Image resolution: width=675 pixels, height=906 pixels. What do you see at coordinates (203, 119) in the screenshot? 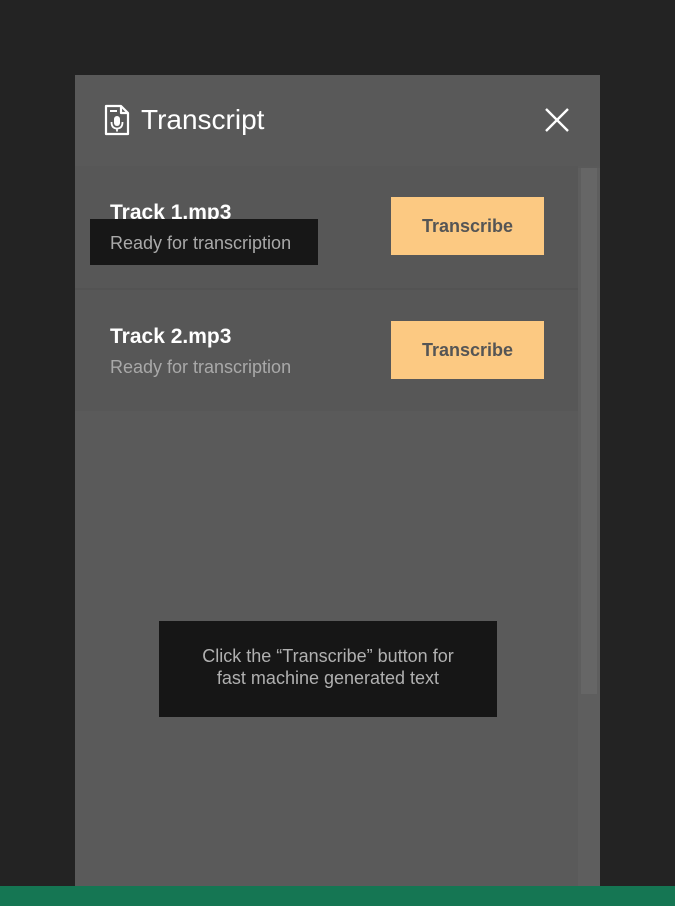
I see `panel-title: Transcript` at bounding box center [203, 119].